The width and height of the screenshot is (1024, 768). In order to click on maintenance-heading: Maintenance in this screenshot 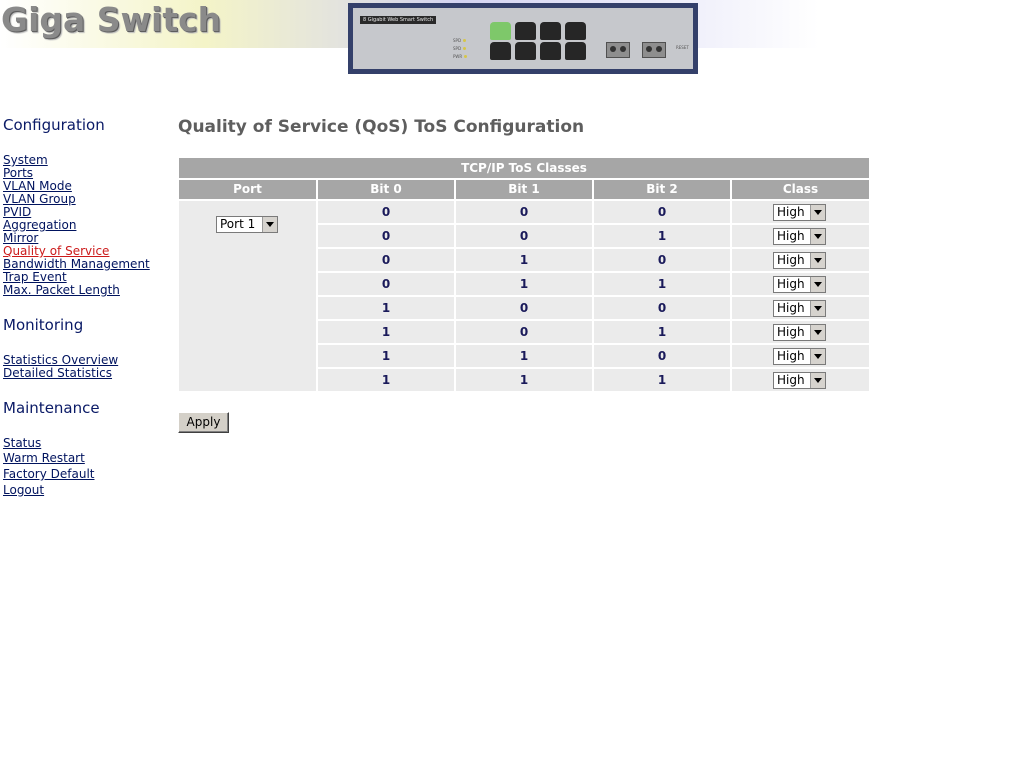, I will do `click(51, 408)`.